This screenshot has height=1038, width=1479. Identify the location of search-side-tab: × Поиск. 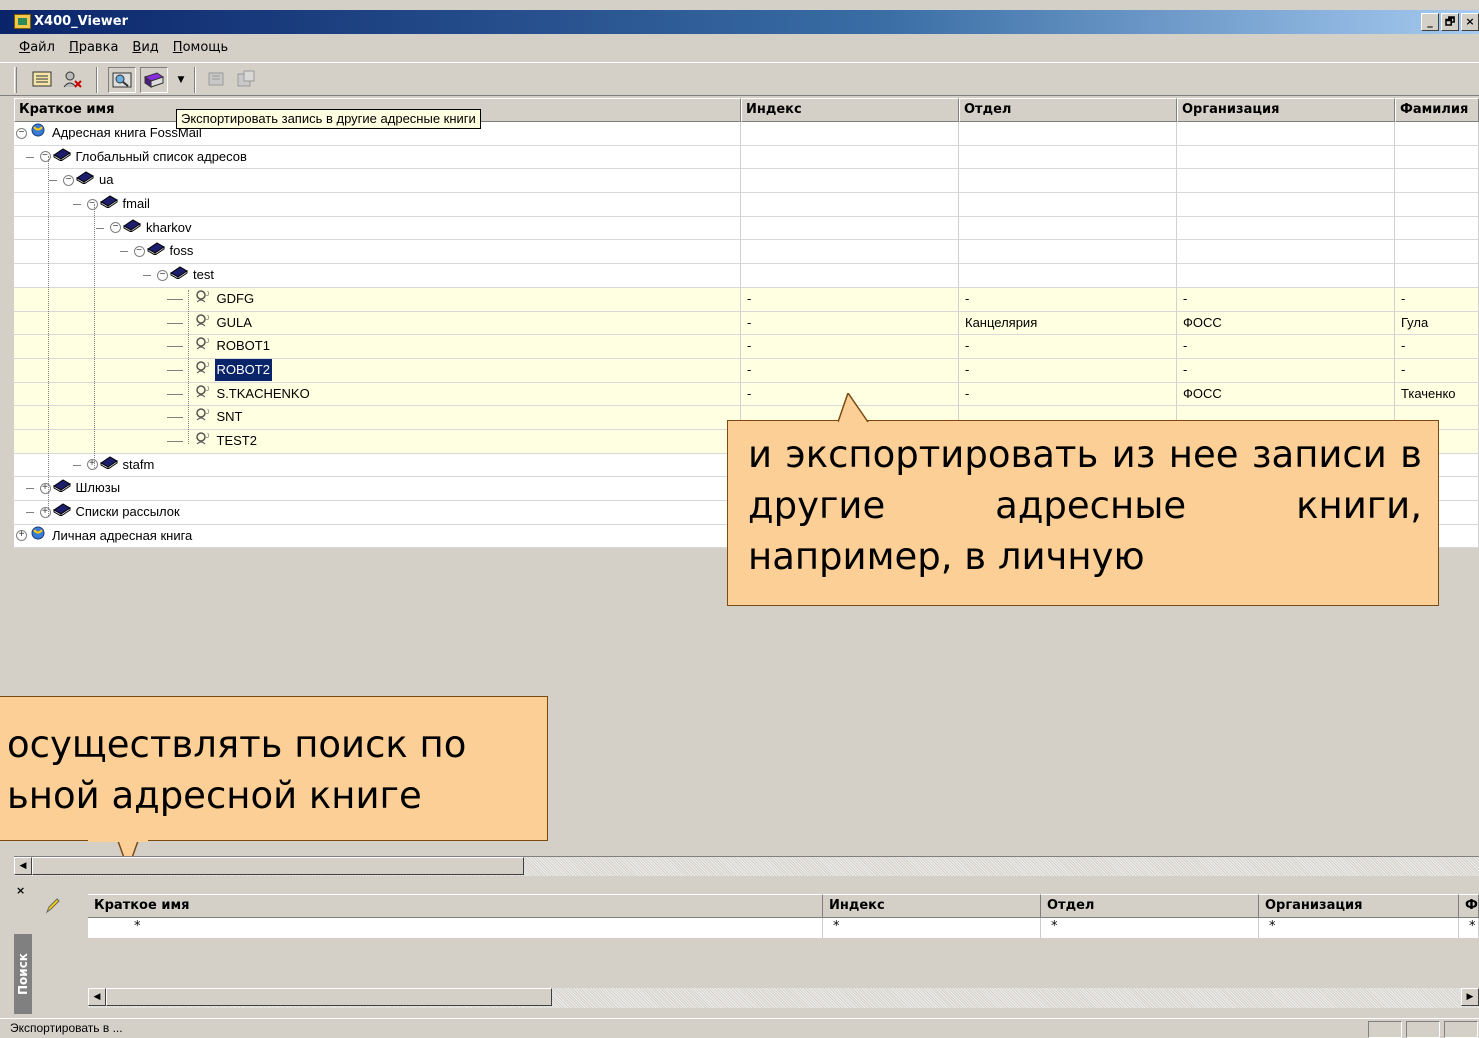
(23, 948).